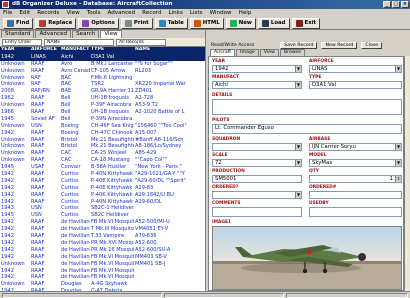 The height and width of the screenshot is (298, 410). What do you see at coordinates (355, 179) in the screenshot?
I see `qty-stepper: 1 ⇕` at bounding box center [355, 179].